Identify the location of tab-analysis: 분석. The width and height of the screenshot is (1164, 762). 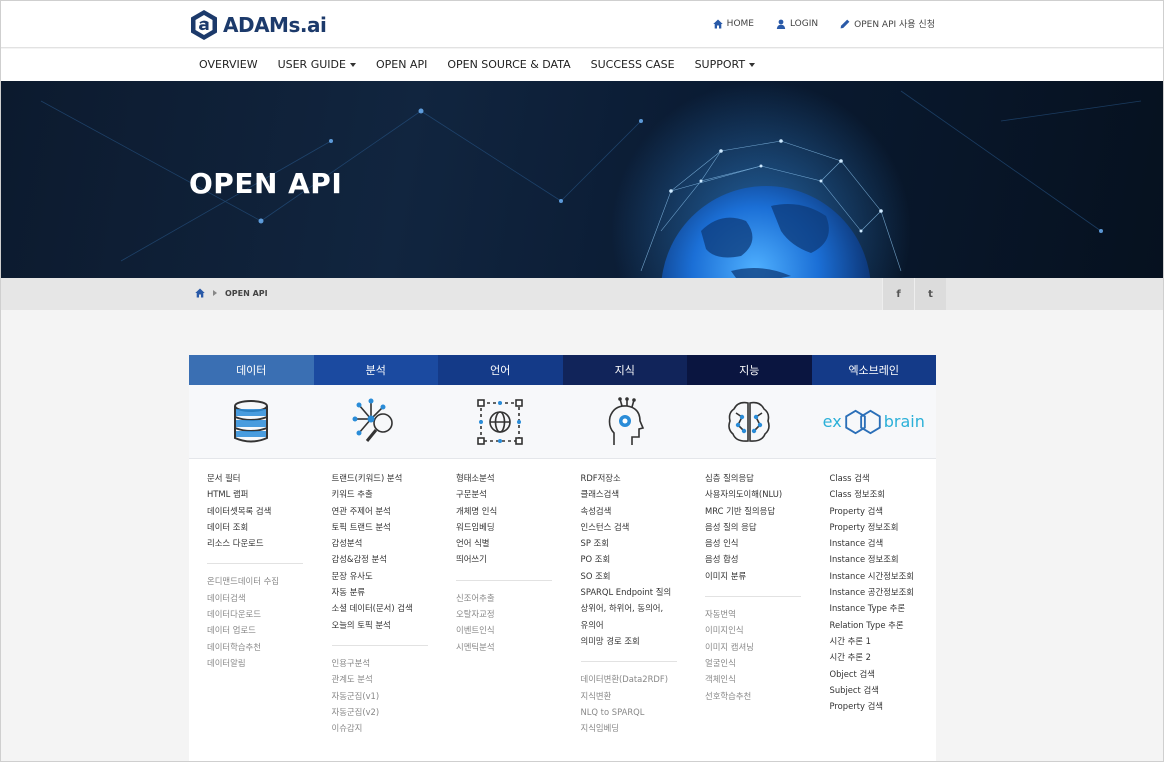
(375, 370).